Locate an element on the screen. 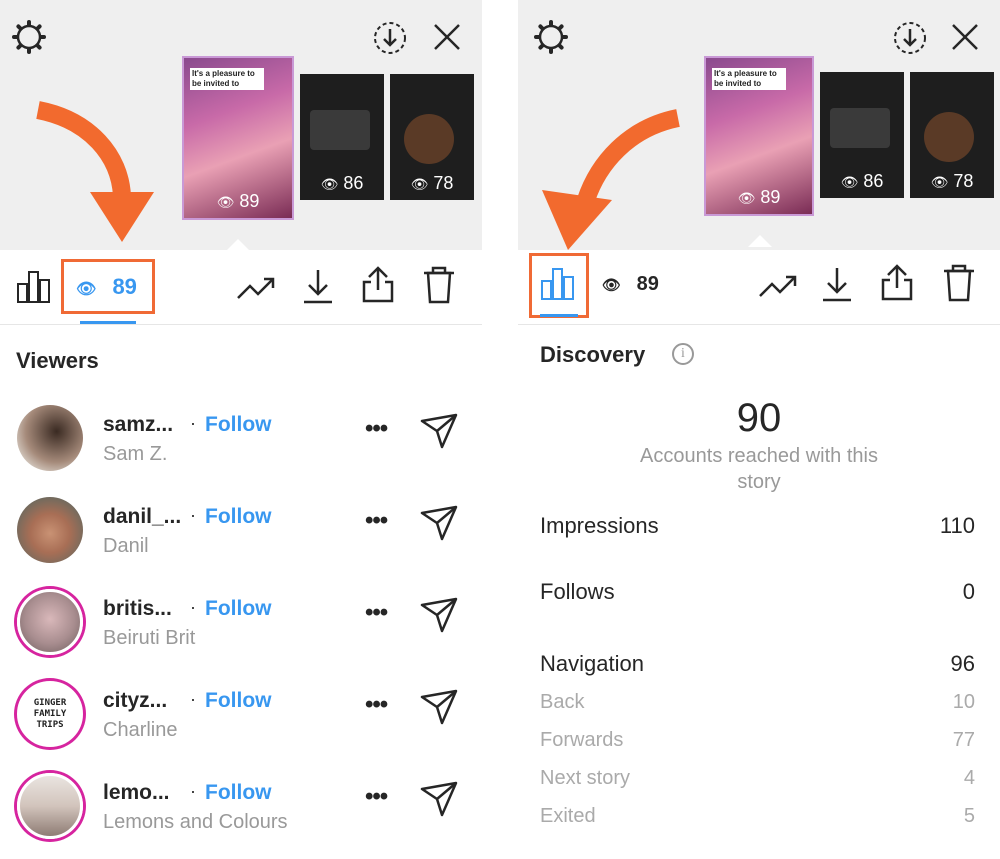 Image resolution: width=1000 pixels, height=859 pixels. nav-forwards-row: Forwards 77 is located at coordinates (757, 740).